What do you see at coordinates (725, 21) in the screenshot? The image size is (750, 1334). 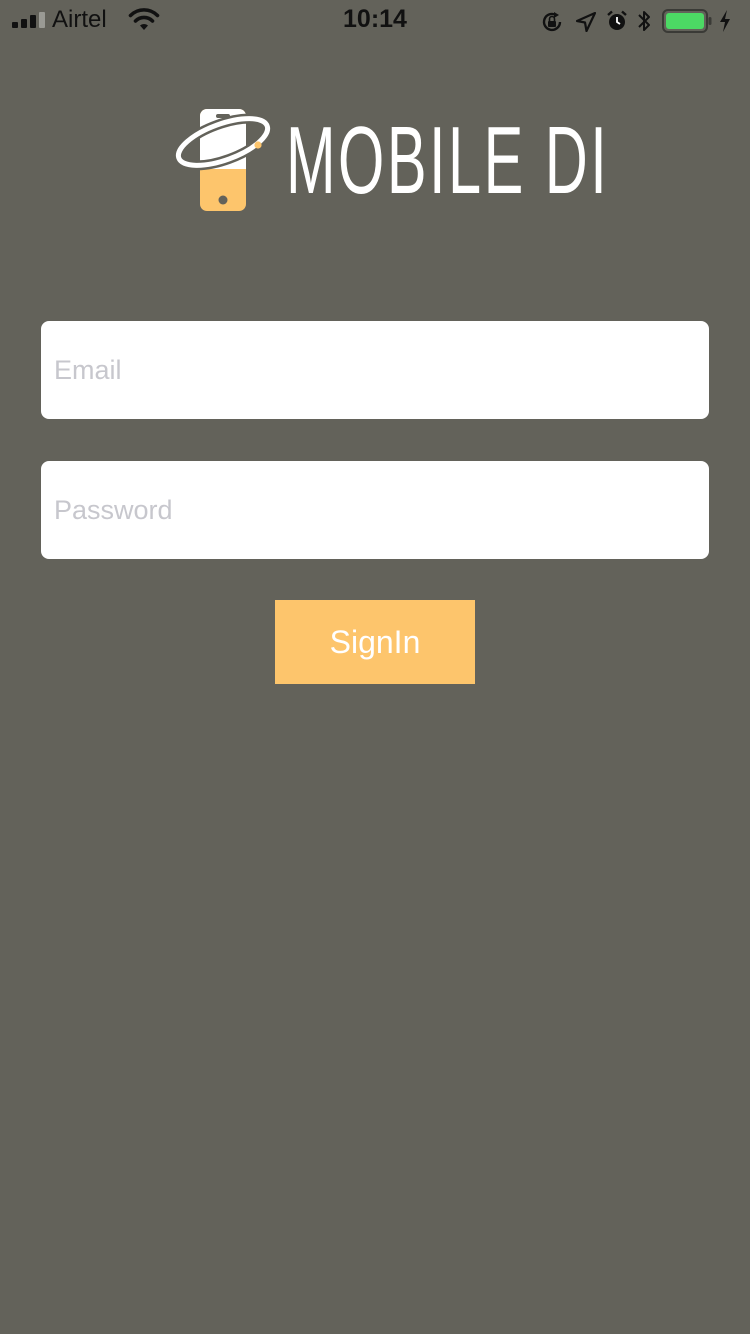 I see `charging-bolt-icon` at bounding box center [725, 21].